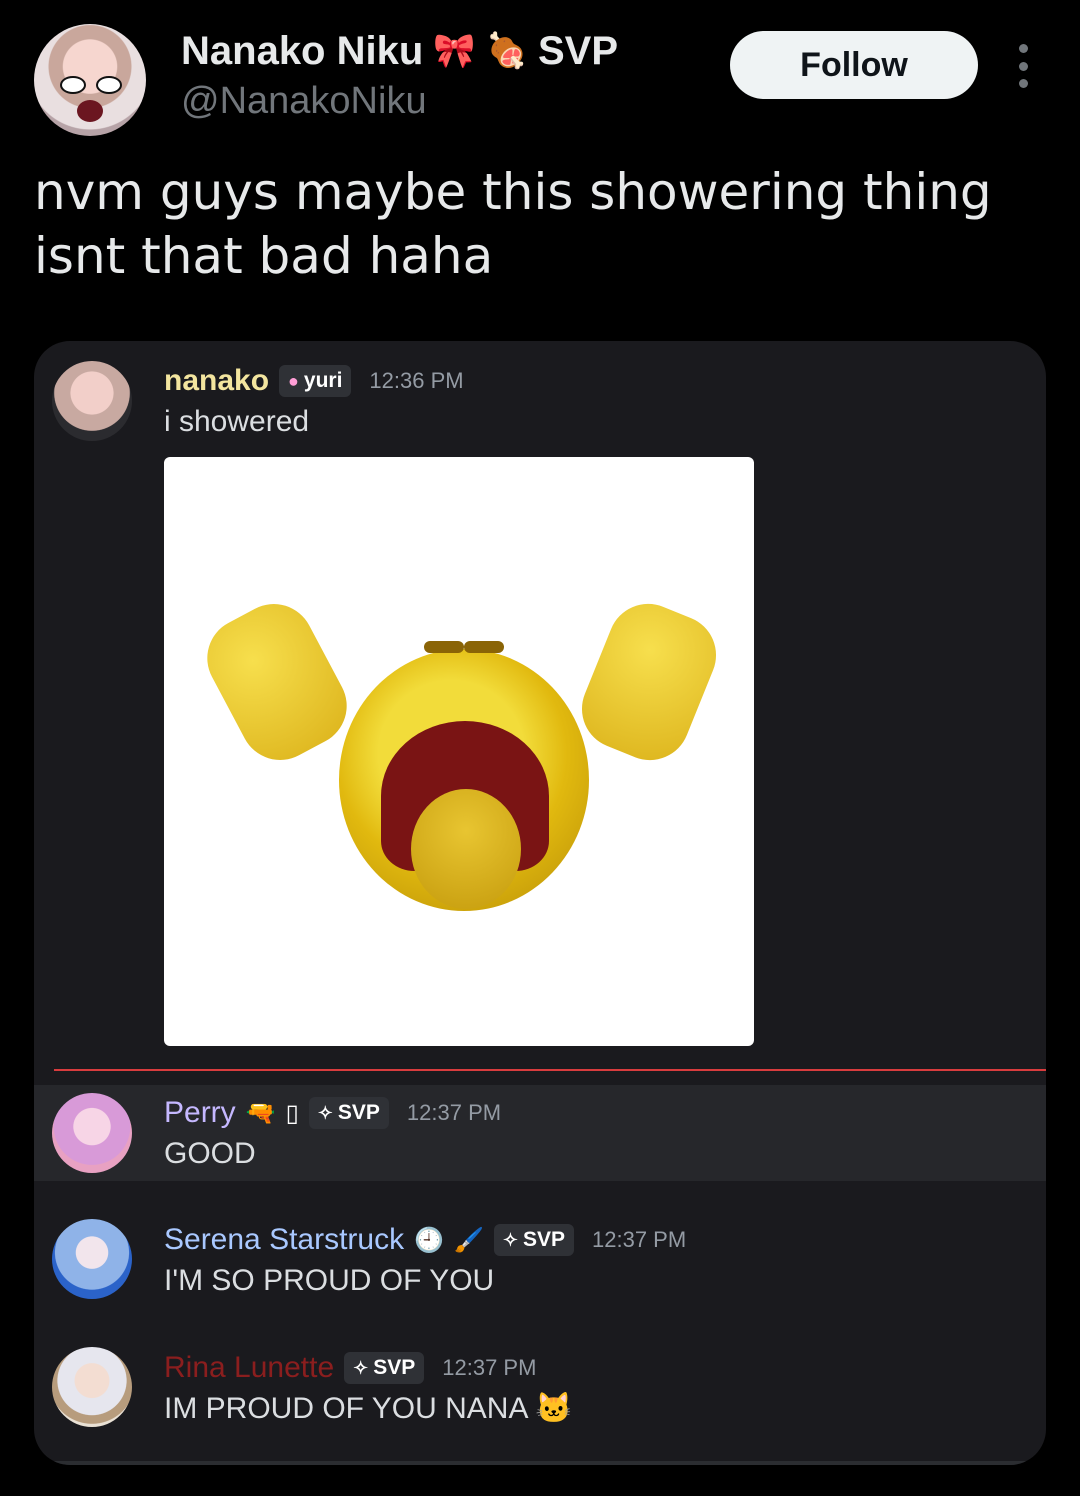  What do you see at coordinates (466, 849) in the screenshot?
I see `face-chin-shape` at bounding box center [466, 849].